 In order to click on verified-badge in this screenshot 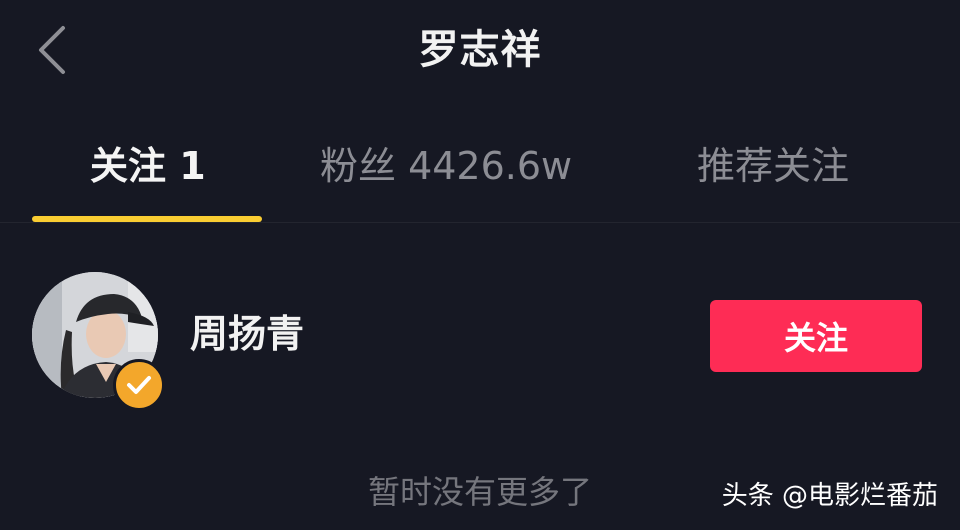, I will do `click(139, 385)`.